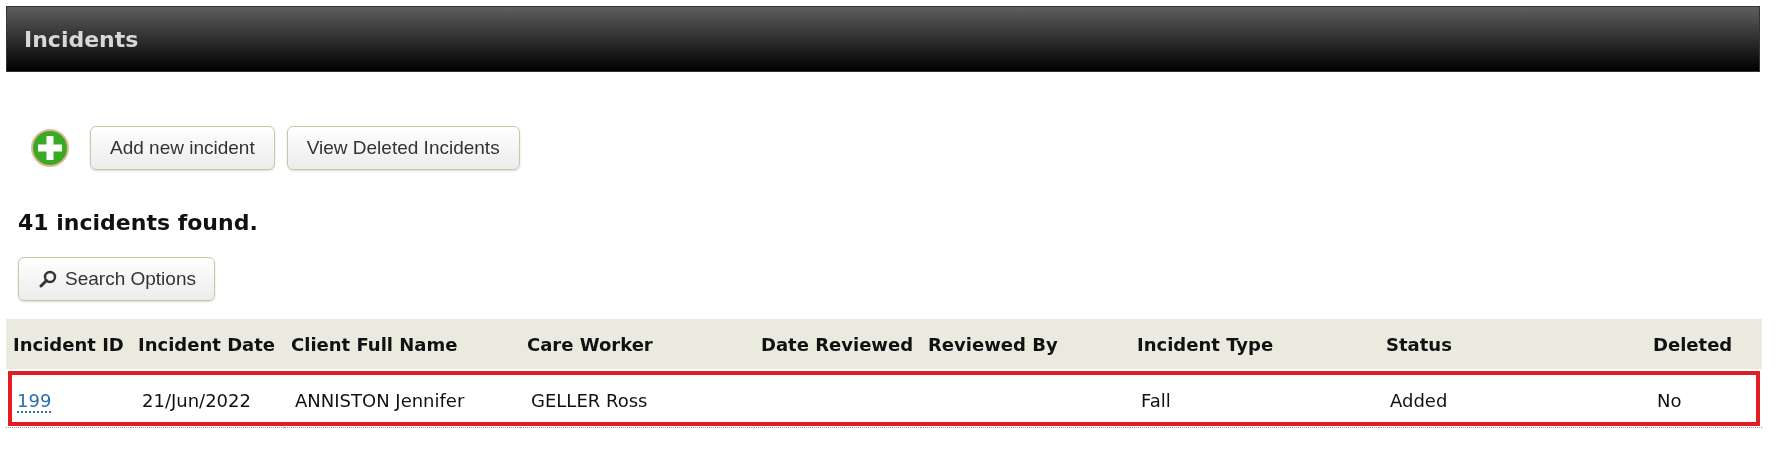 Image resolution: width=1776 pixels, height=458 pixels. I want to click on search-options-button: Search Options, so click(116, 279).